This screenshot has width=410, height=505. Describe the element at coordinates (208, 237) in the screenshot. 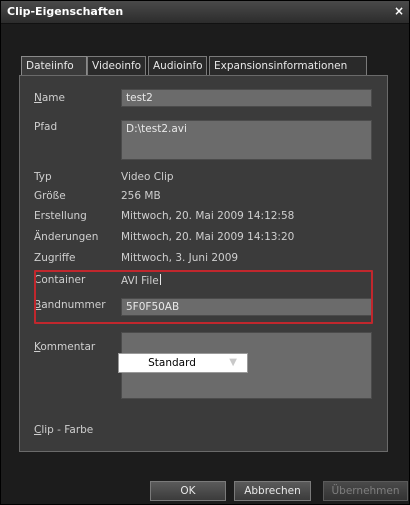

I see `aenderungen-value: Mittwoch, 20. Mai 2009 14:13:20` at that location.